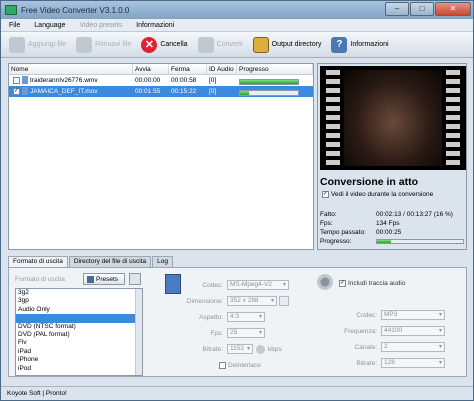 This screenshot has width=474, height=401. Describe the element at coordinates (336, 241) in the screenshot. I see `progress-label: Progresso:` at that location.